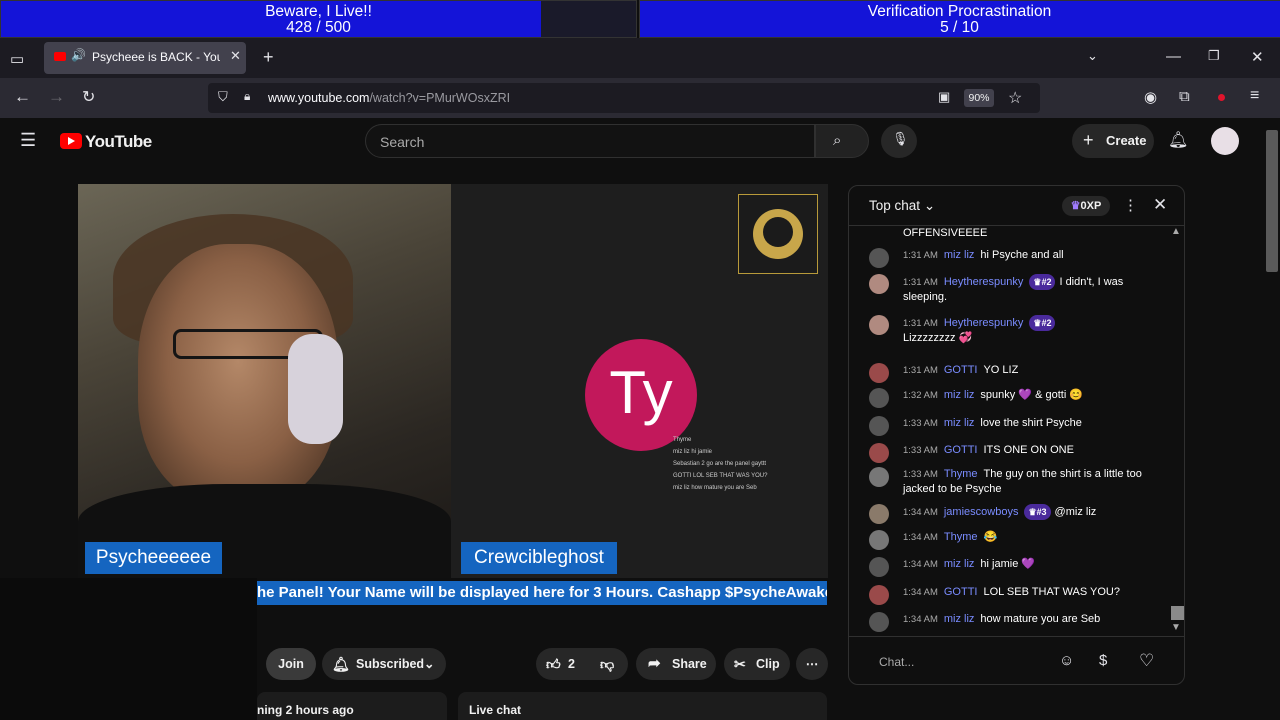  Describe the element at coordinates (1042, 323) in the screenshot. I see `member-badge: ♛#2` at that location.